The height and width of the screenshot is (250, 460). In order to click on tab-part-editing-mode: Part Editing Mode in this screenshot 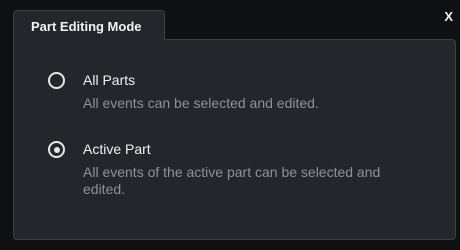, I will do `click(89, 25)`.